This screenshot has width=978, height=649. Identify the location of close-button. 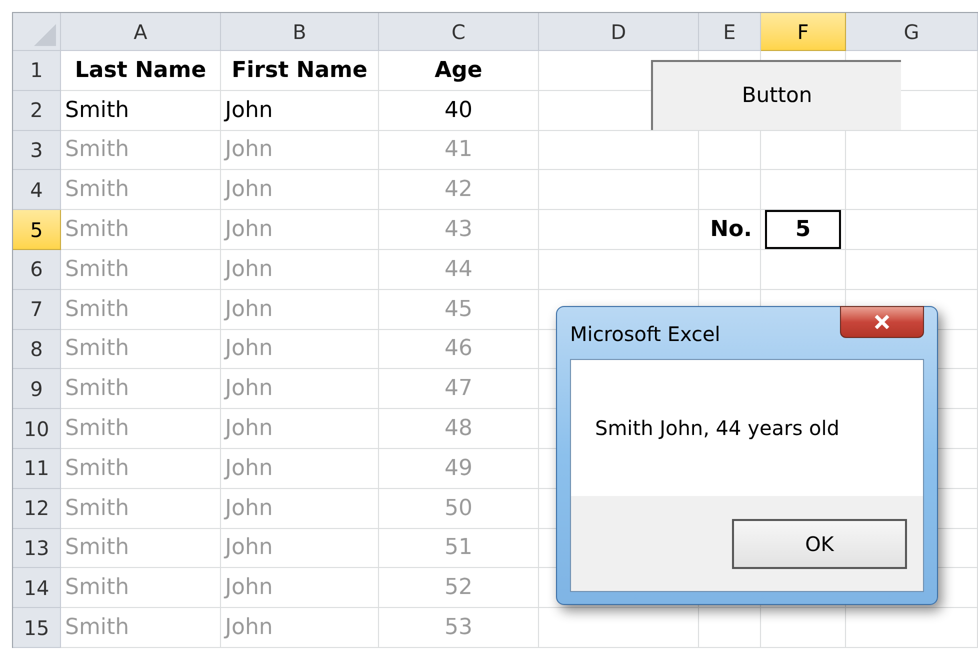
(882, 322).